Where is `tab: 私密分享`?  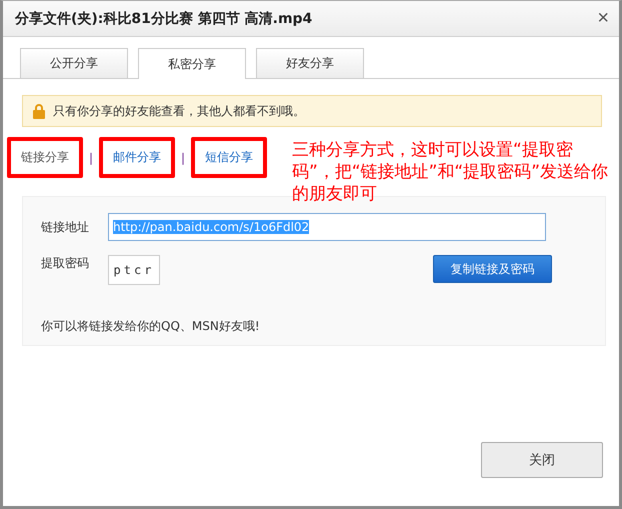 tab: 私密分享 is located at coordinates (192, 63).